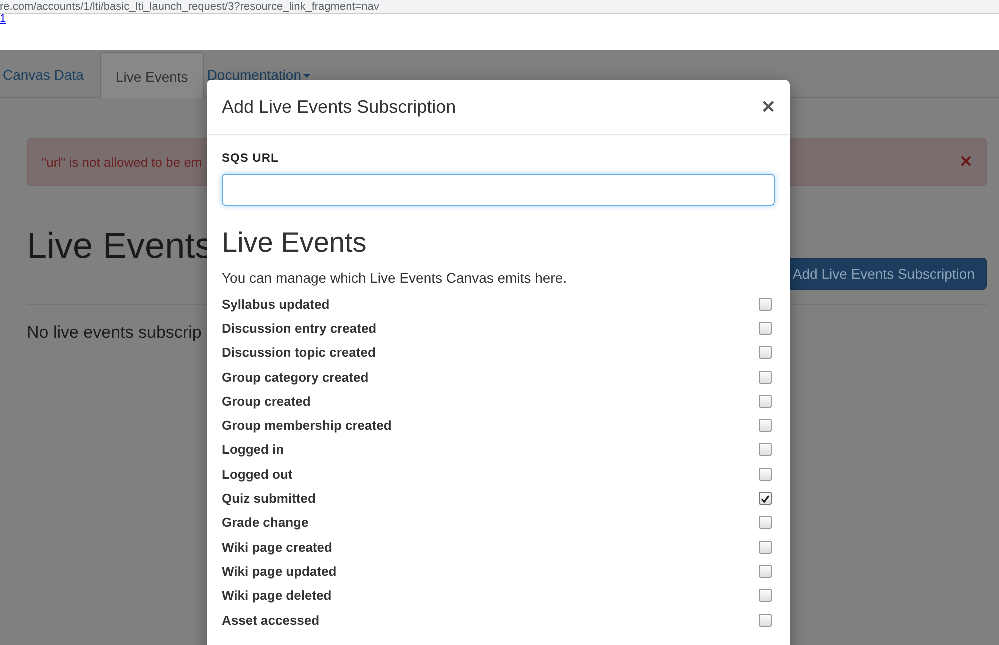 This screenshot has width=999, height=645. Describe the element at coordinates (271, 620) in the screenshot. I see `event-label: Asset accessed` at that location.